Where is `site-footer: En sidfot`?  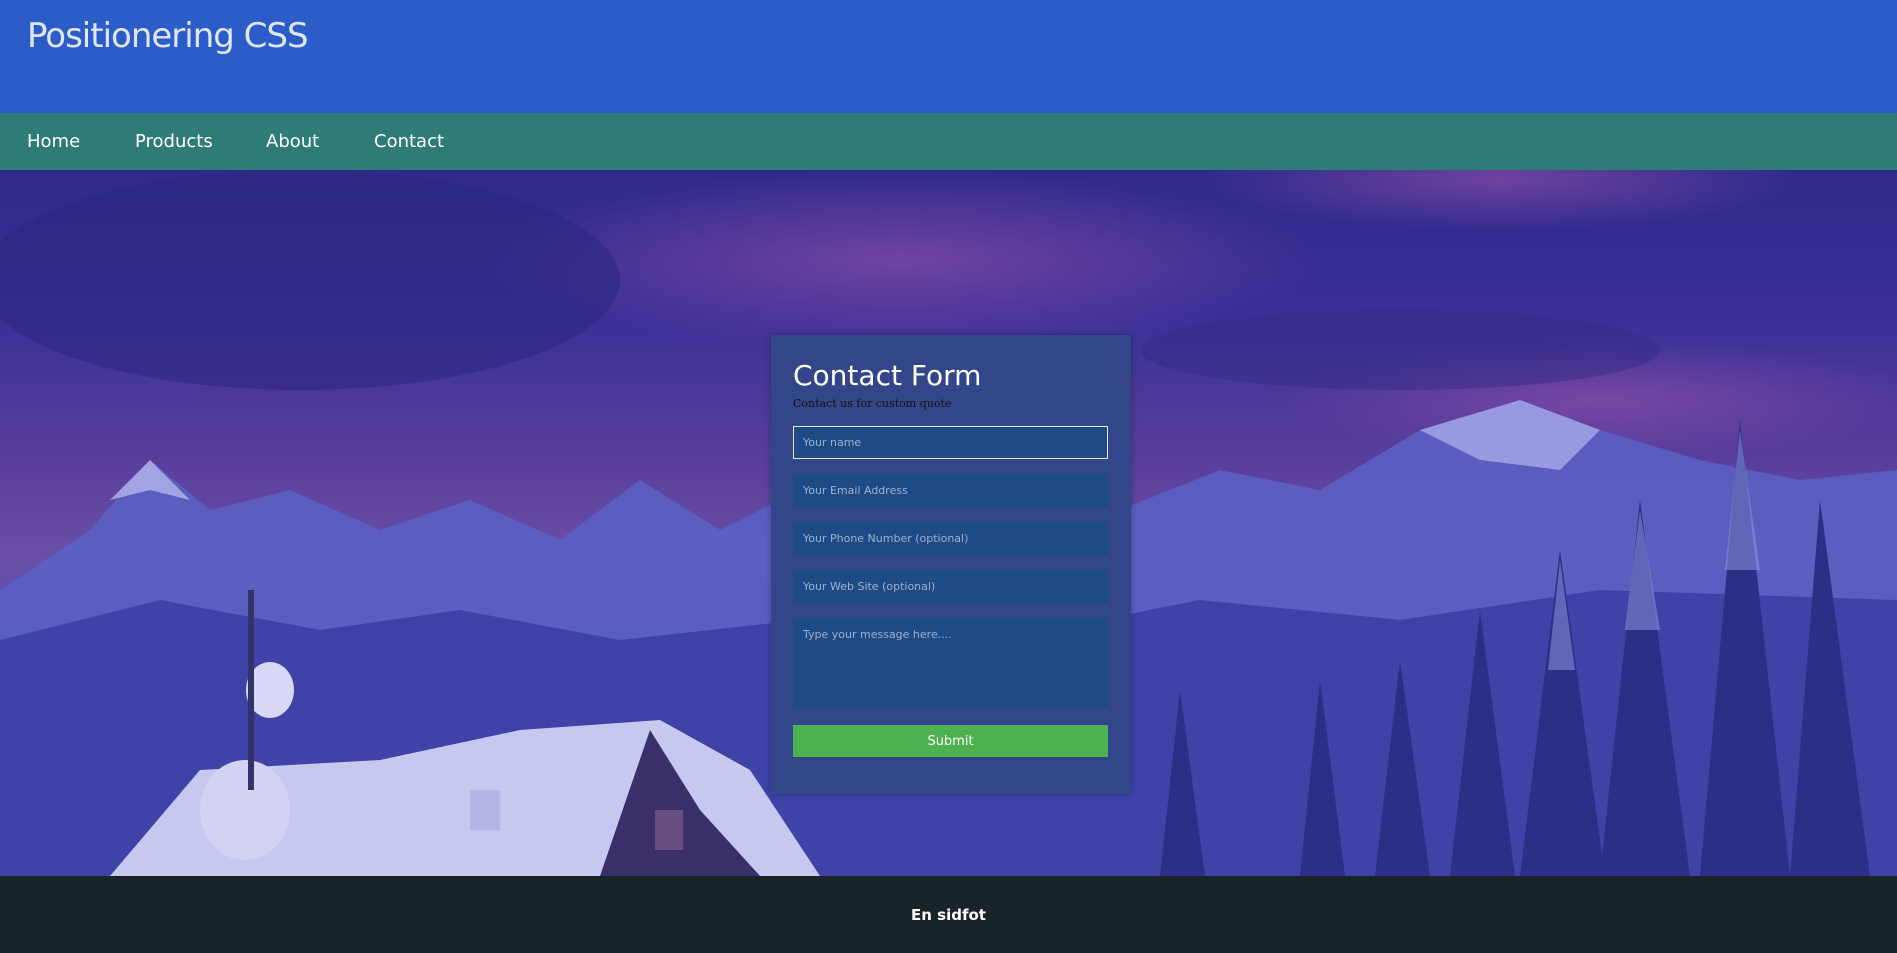 site-footer: En sidfot is located at coordinates (948, 914).